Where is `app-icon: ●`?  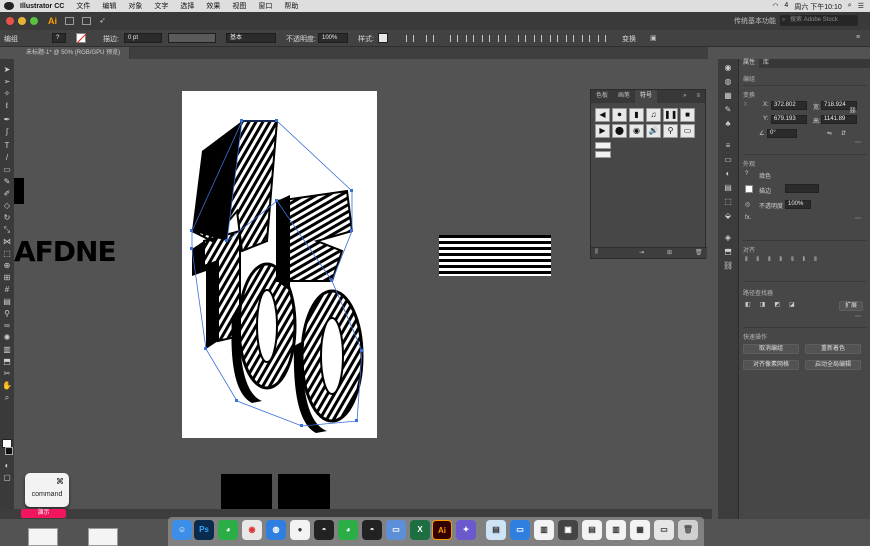 app-icon: ● is located at coordinates (300, 530).